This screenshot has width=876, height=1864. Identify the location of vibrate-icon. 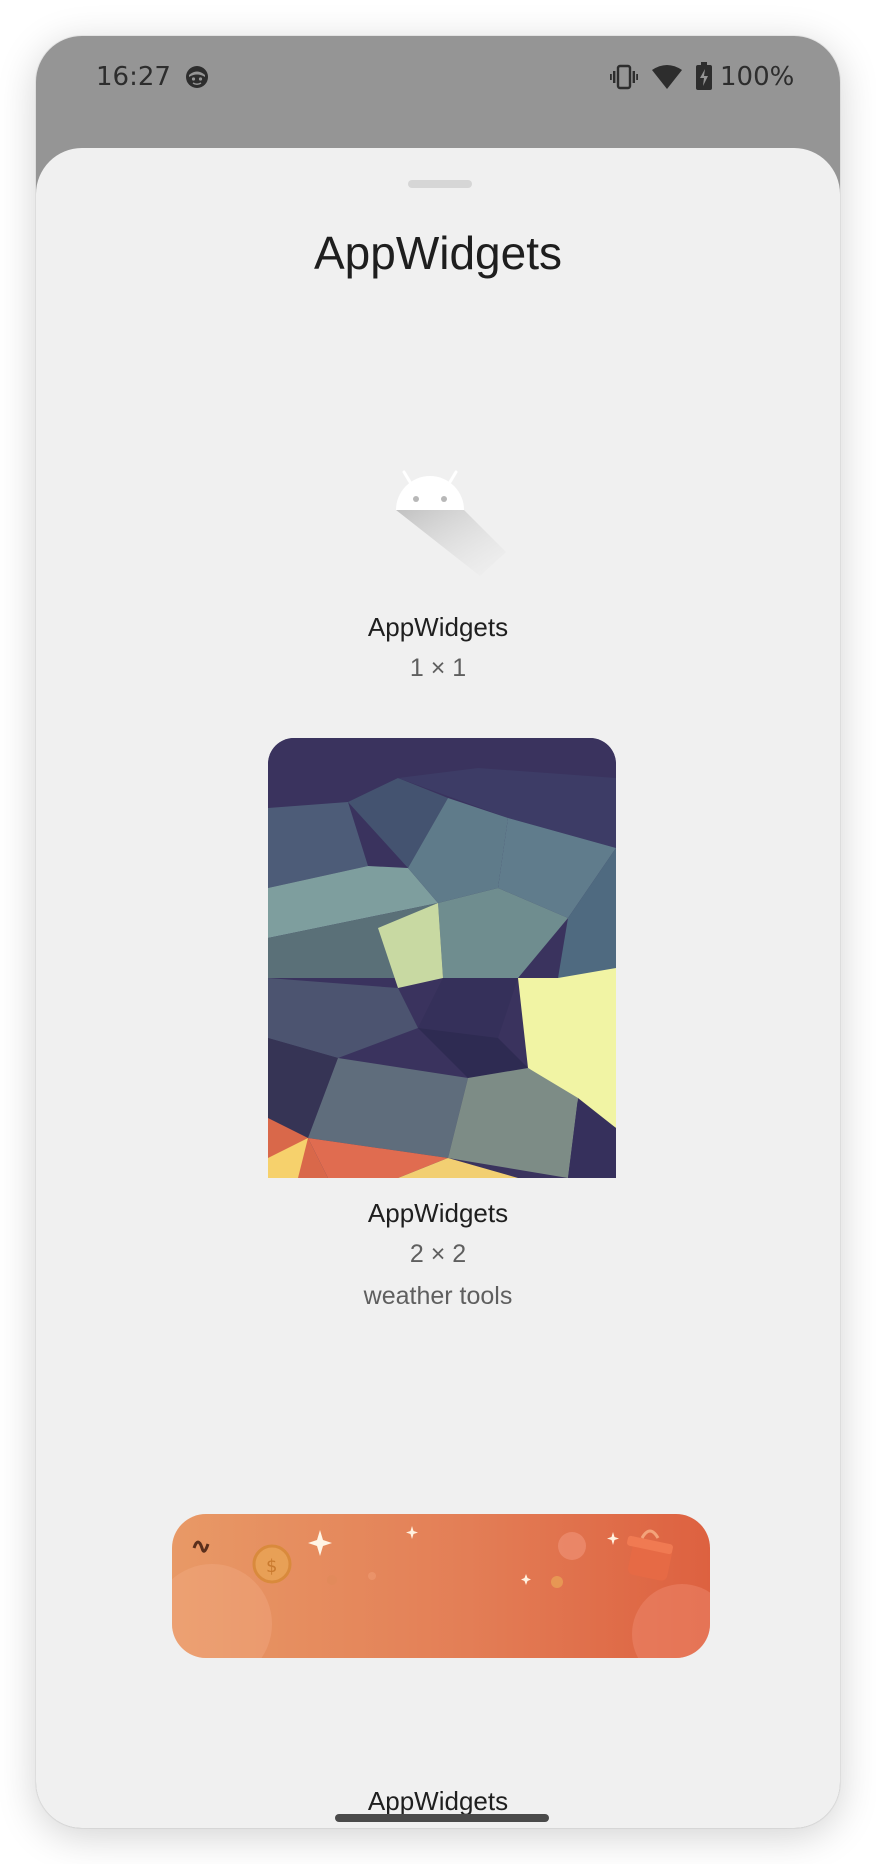
(624, 77).